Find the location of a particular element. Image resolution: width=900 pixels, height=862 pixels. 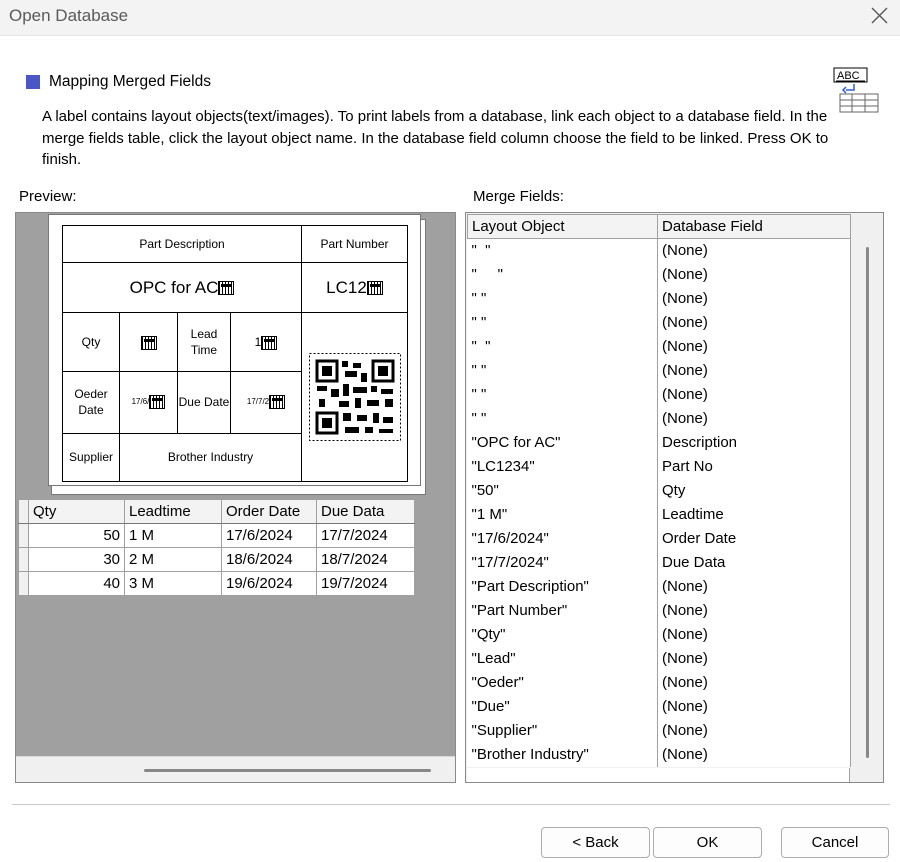

grid-cell: 30 is located at coordinates (76, 559).